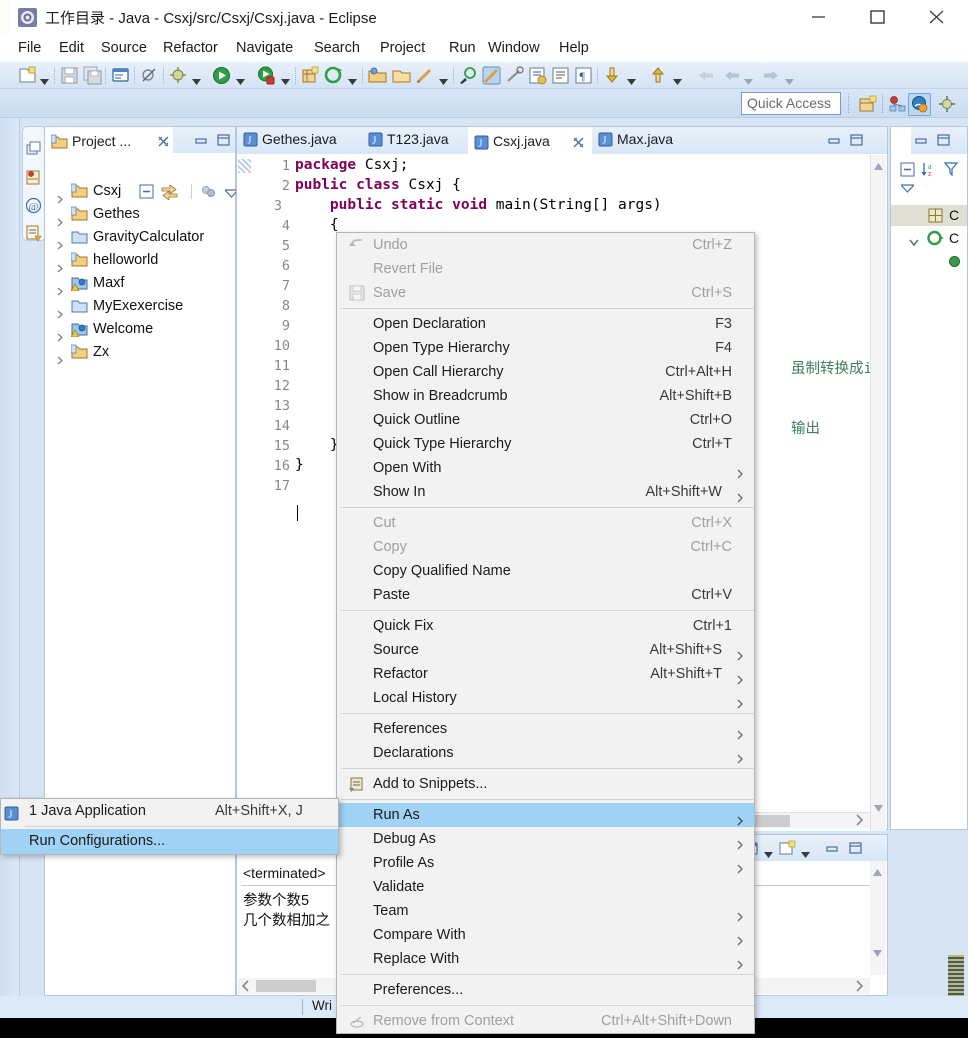  I want to click on context-menu-item-profile-as: Profile As, so click(545, 863).